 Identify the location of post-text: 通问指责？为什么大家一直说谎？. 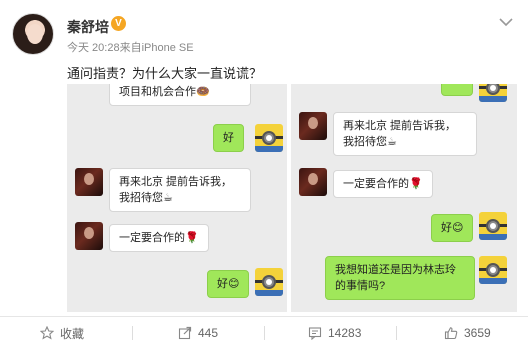
(165, 73).